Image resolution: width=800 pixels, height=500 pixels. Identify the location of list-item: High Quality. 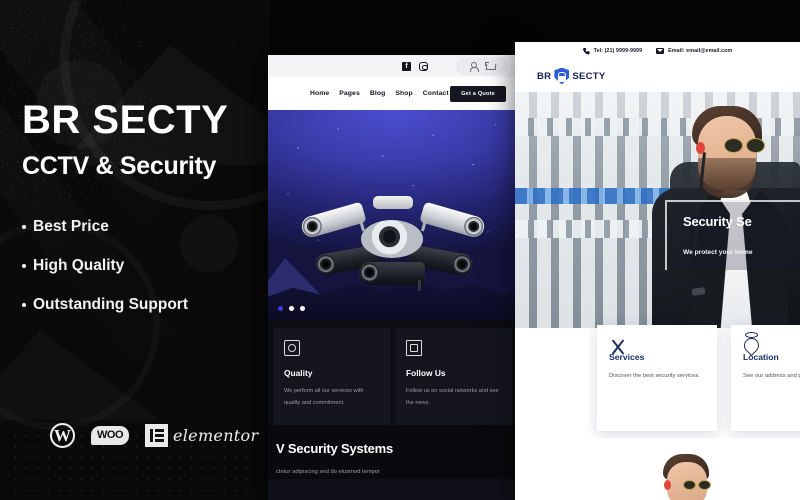
(135, 266).